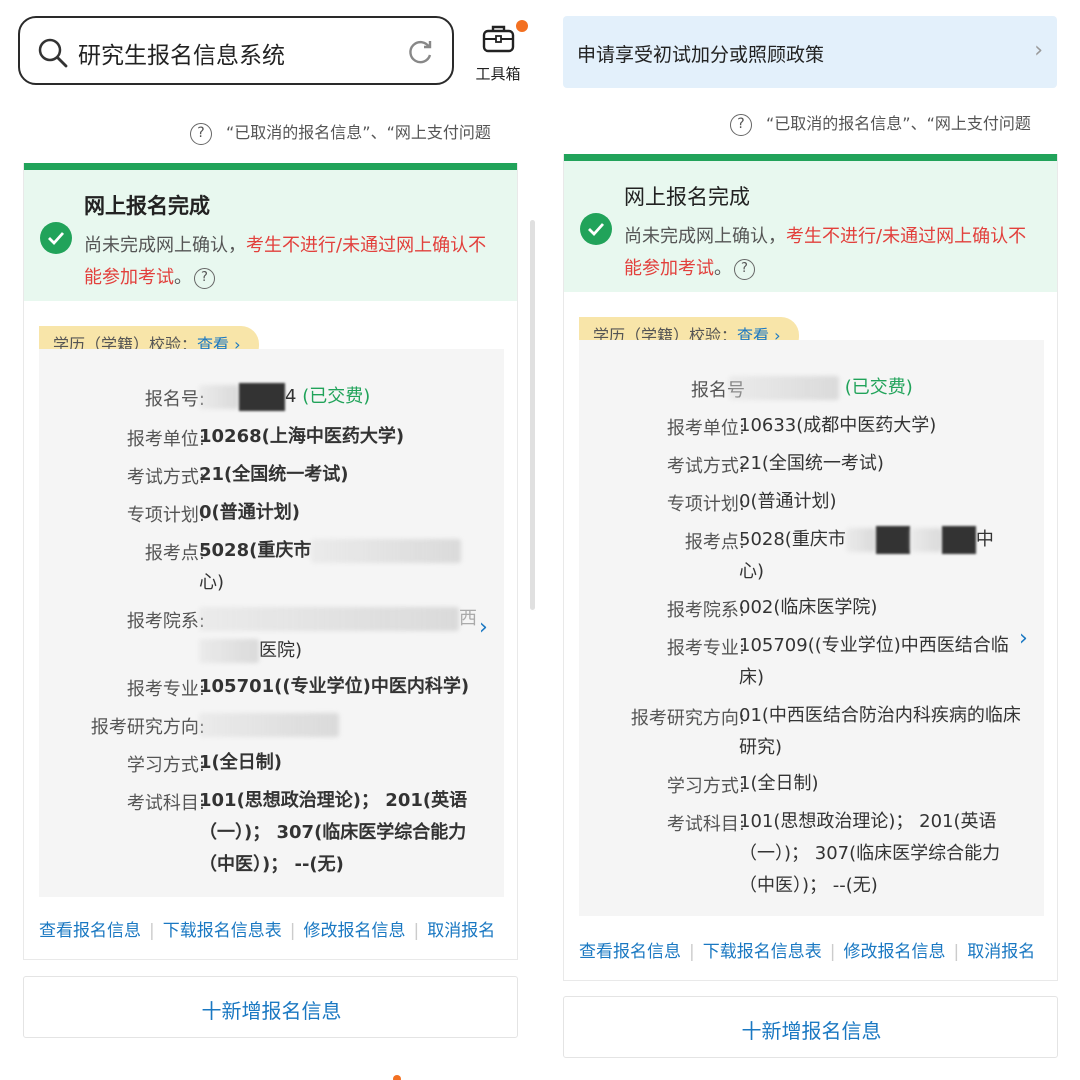 The width and height of the screenshot is (1080, 1080). Describe the element at coordinates (420, 52) in the screenshot. I see `refresh-icon` at that location.